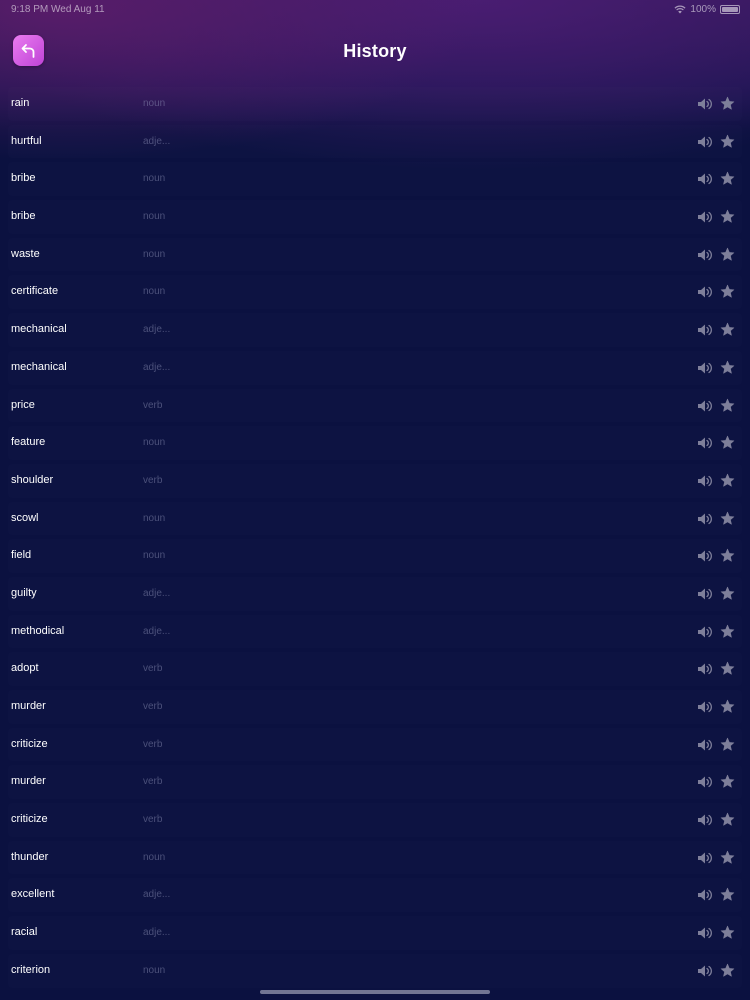 This screenshot has width=750, height=1000. What do you see at coordinates (375, 443) in the screenshot?
I see `history-row: feature noun` at bounding box center [375, 443].